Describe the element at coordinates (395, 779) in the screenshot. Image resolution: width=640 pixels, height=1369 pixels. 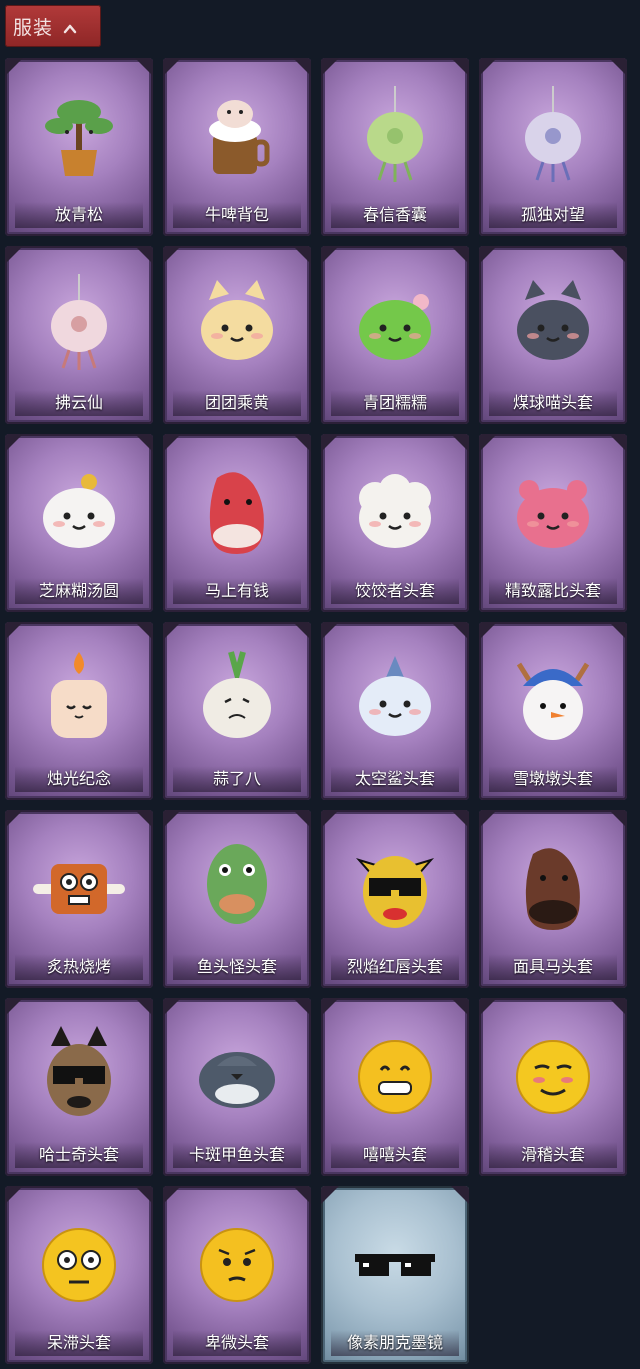
I see `costume-item-label: 太空鲨头套` at that location.